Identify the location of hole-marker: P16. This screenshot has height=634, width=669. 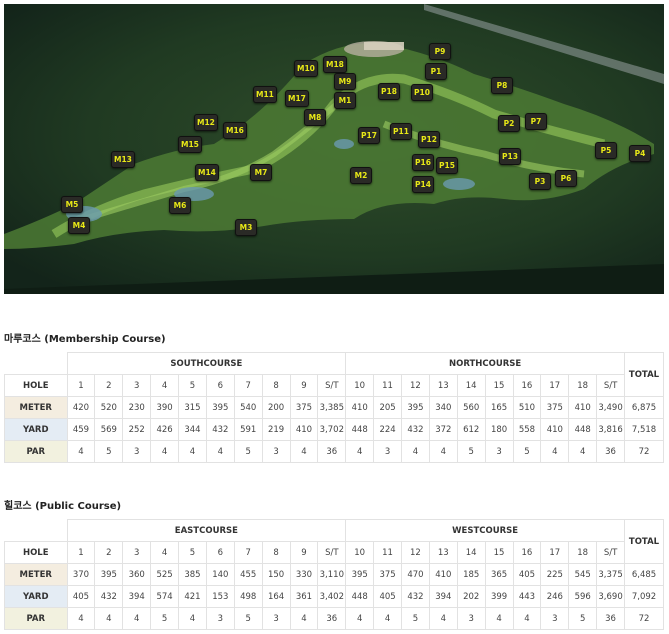
(423, 162).